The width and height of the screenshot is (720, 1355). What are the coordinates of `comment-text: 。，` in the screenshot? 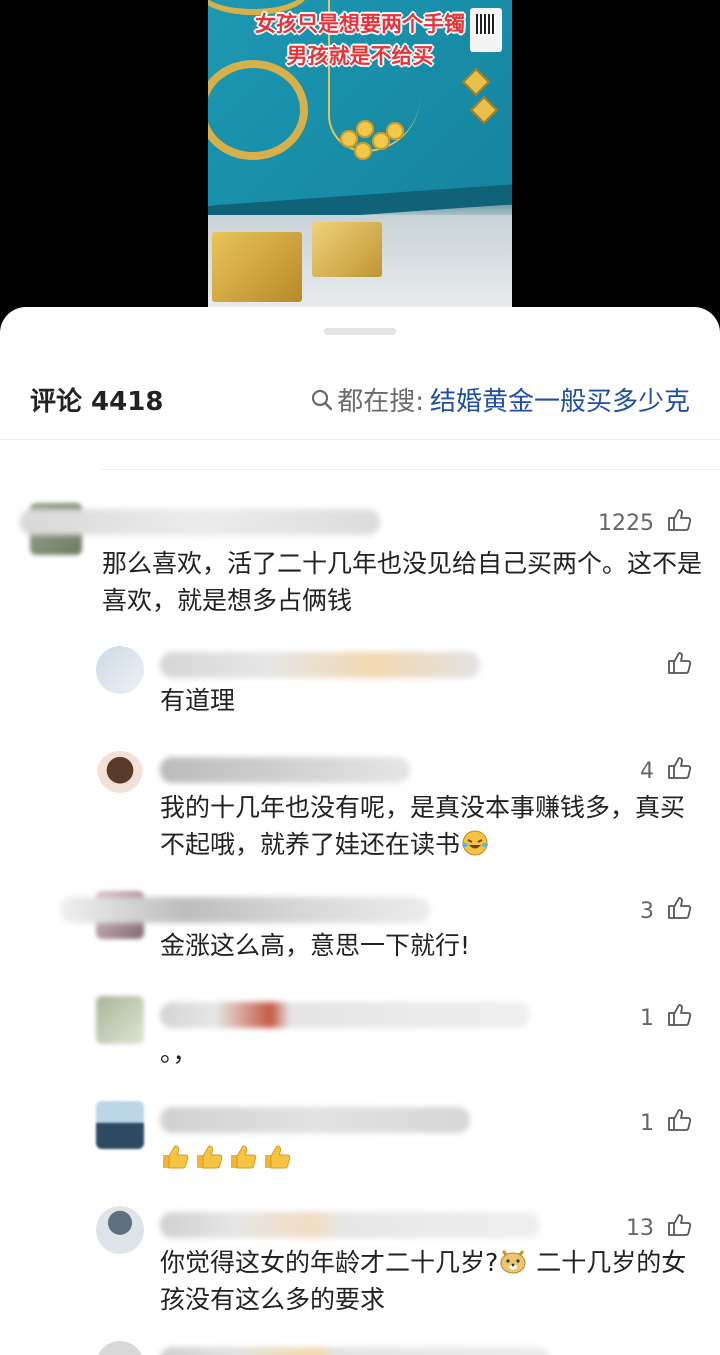 It's located at (179, 1052).